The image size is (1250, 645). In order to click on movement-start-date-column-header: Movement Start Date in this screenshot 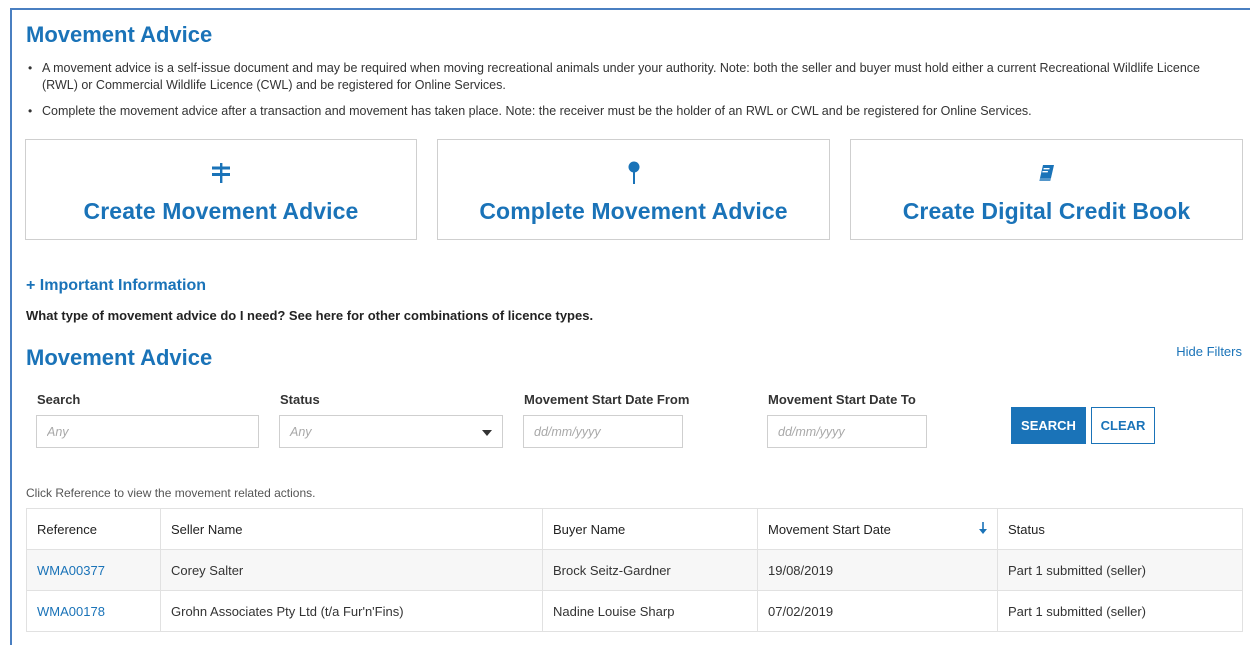, I will do `click(877, 529)`.